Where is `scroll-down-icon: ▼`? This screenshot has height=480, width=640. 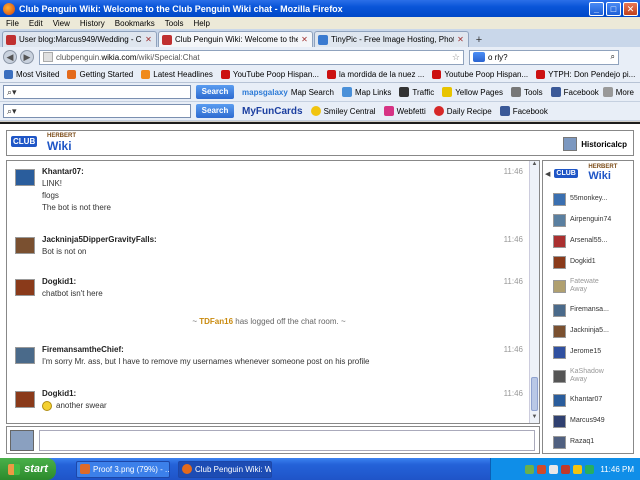
scroll-down-icon: ▼ is located at coordinates (534, 418).